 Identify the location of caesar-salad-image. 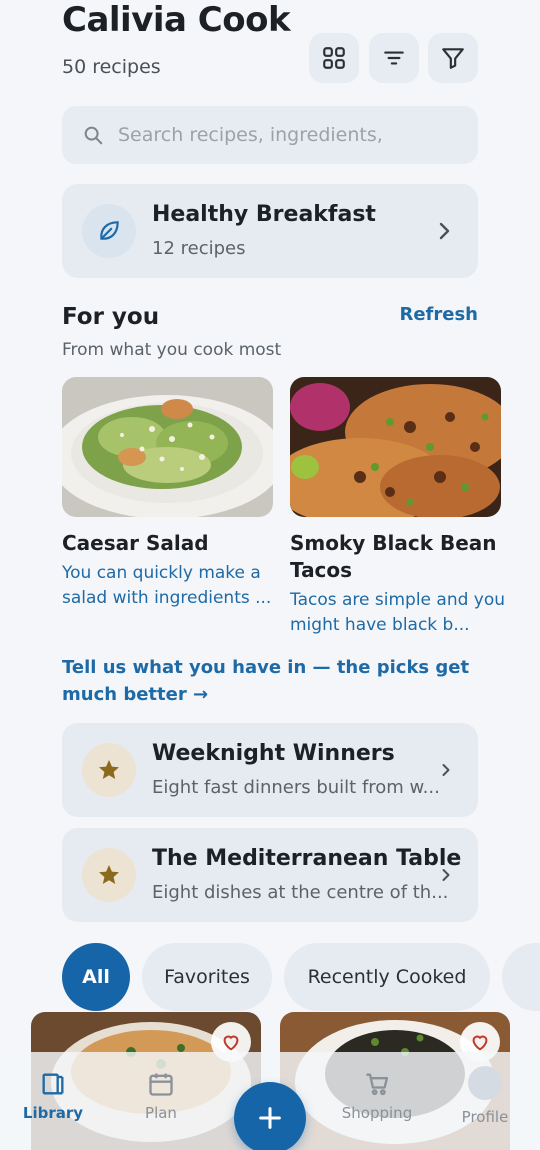
(167, 447).